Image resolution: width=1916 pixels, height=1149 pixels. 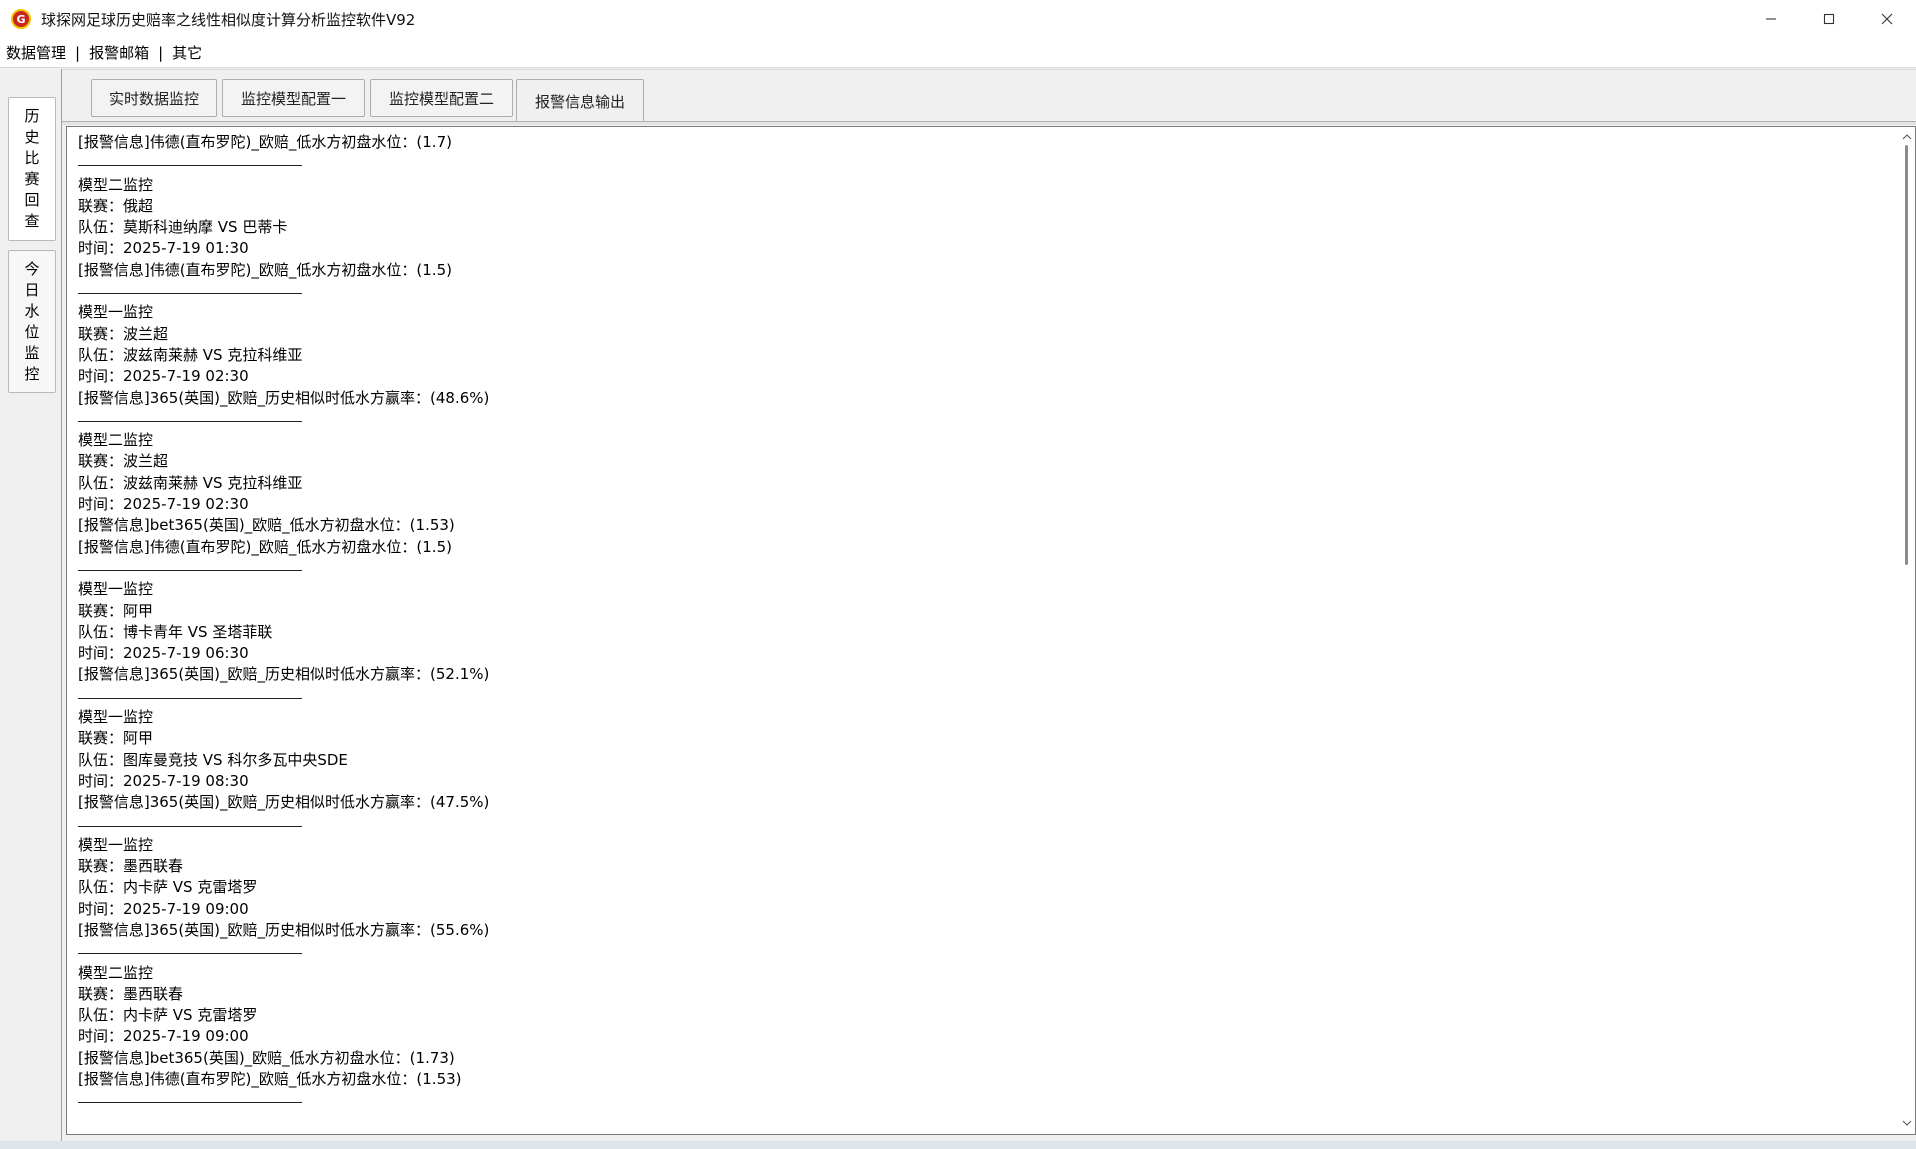 I want to click on close-icon, so click(x=1887, y=19).